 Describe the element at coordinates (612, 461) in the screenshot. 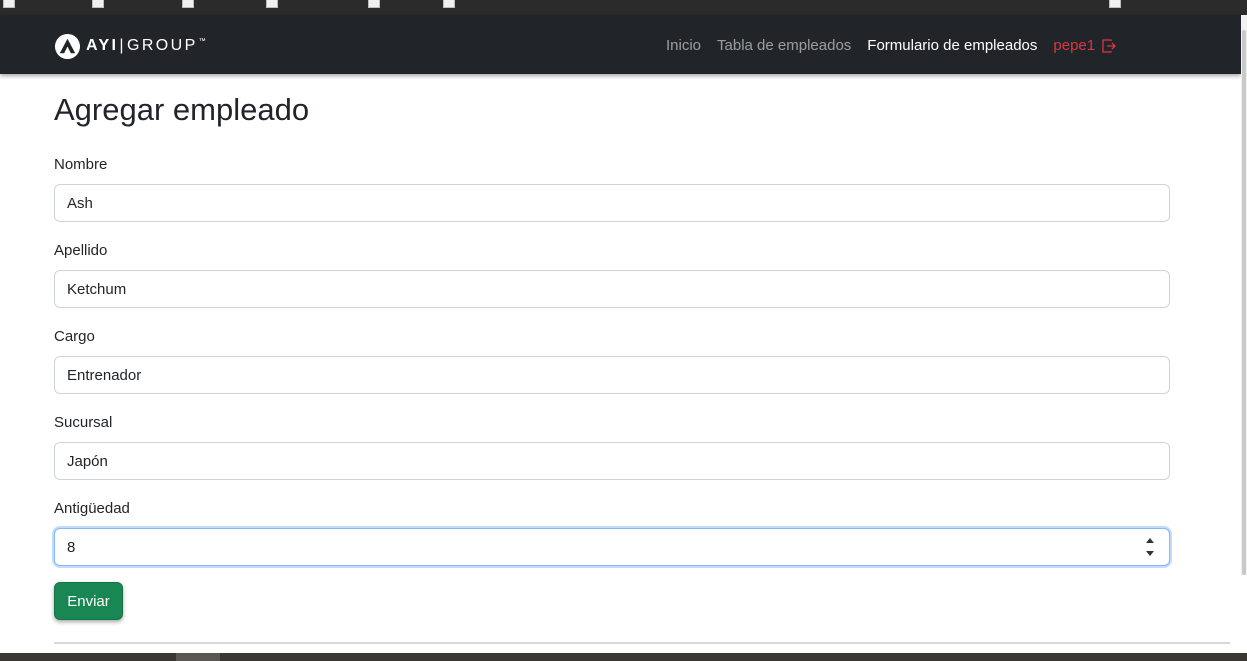

I see `sucursal-input: Japón` at that location.